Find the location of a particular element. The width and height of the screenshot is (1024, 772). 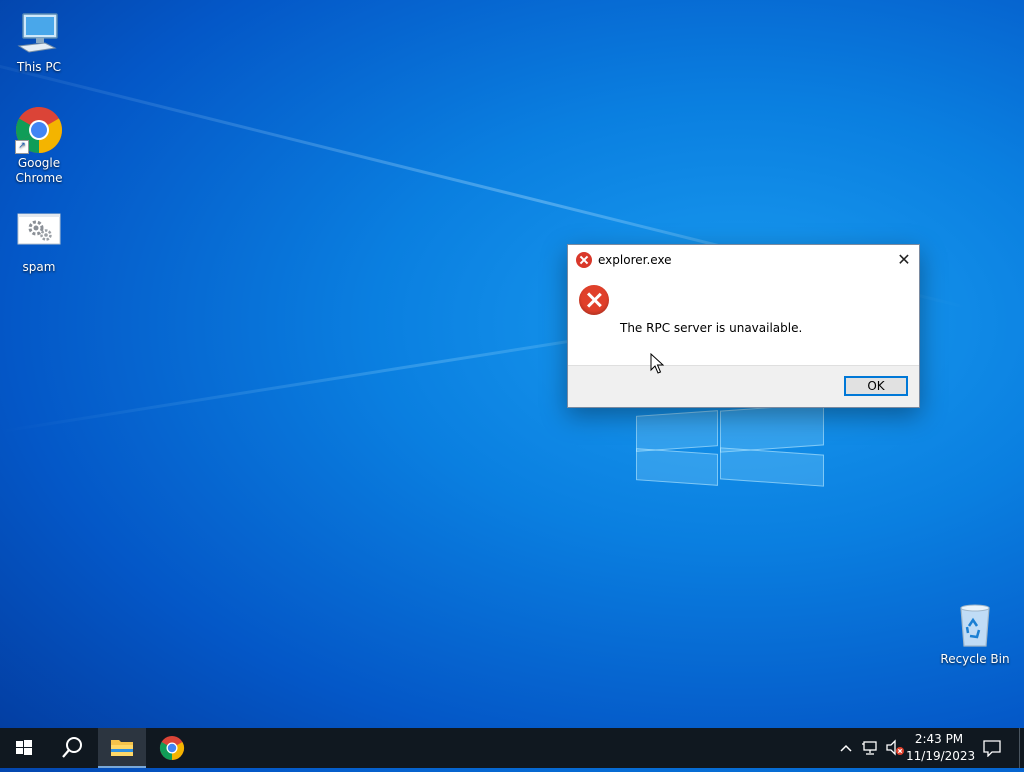

settings-file-icon is located at coordinates (39, 234).